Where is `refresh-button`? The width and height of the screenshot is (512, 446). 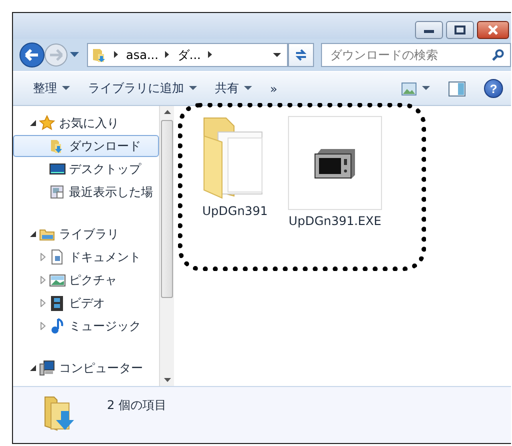
refresh-button is located at coordinates (301, 55).